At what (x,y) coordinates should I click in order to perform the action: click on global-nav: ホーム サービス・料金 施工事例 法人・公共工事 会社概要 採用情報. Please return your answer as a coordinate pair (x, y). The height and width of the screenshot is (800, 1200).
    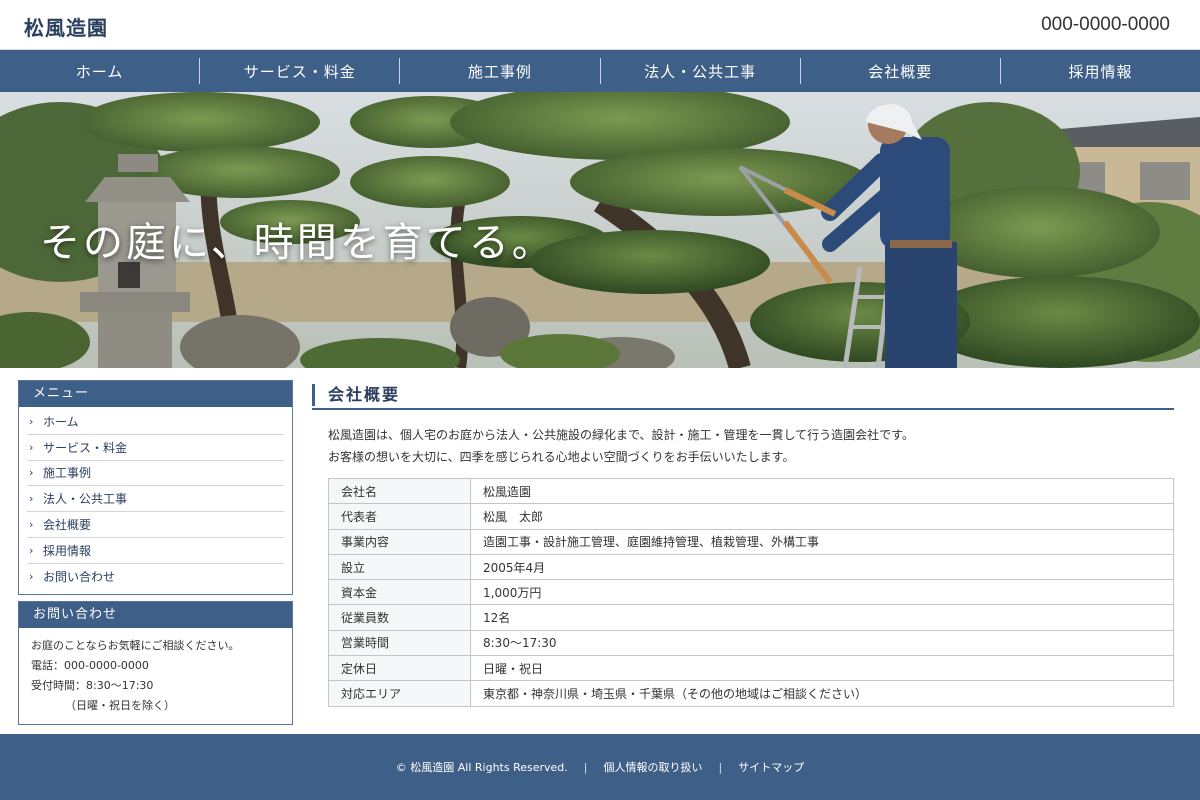
    Looking at the image, I should click on (600, 71).